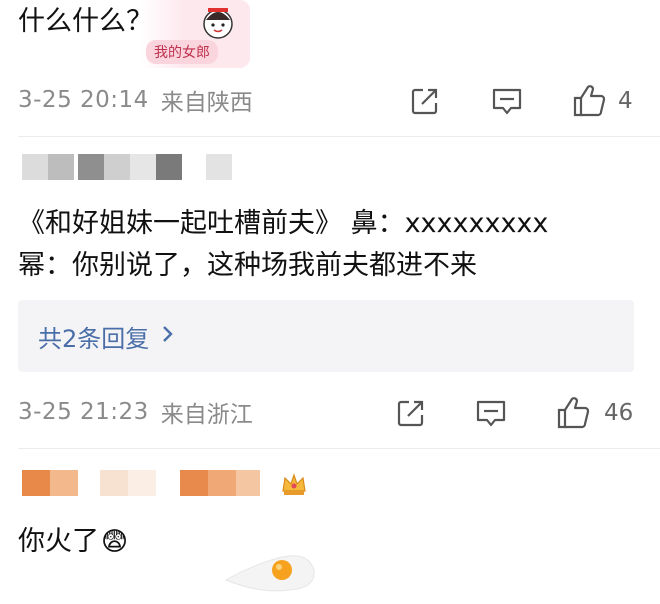  I want to click on replies-label: 共2条回复, so click(94, 338).